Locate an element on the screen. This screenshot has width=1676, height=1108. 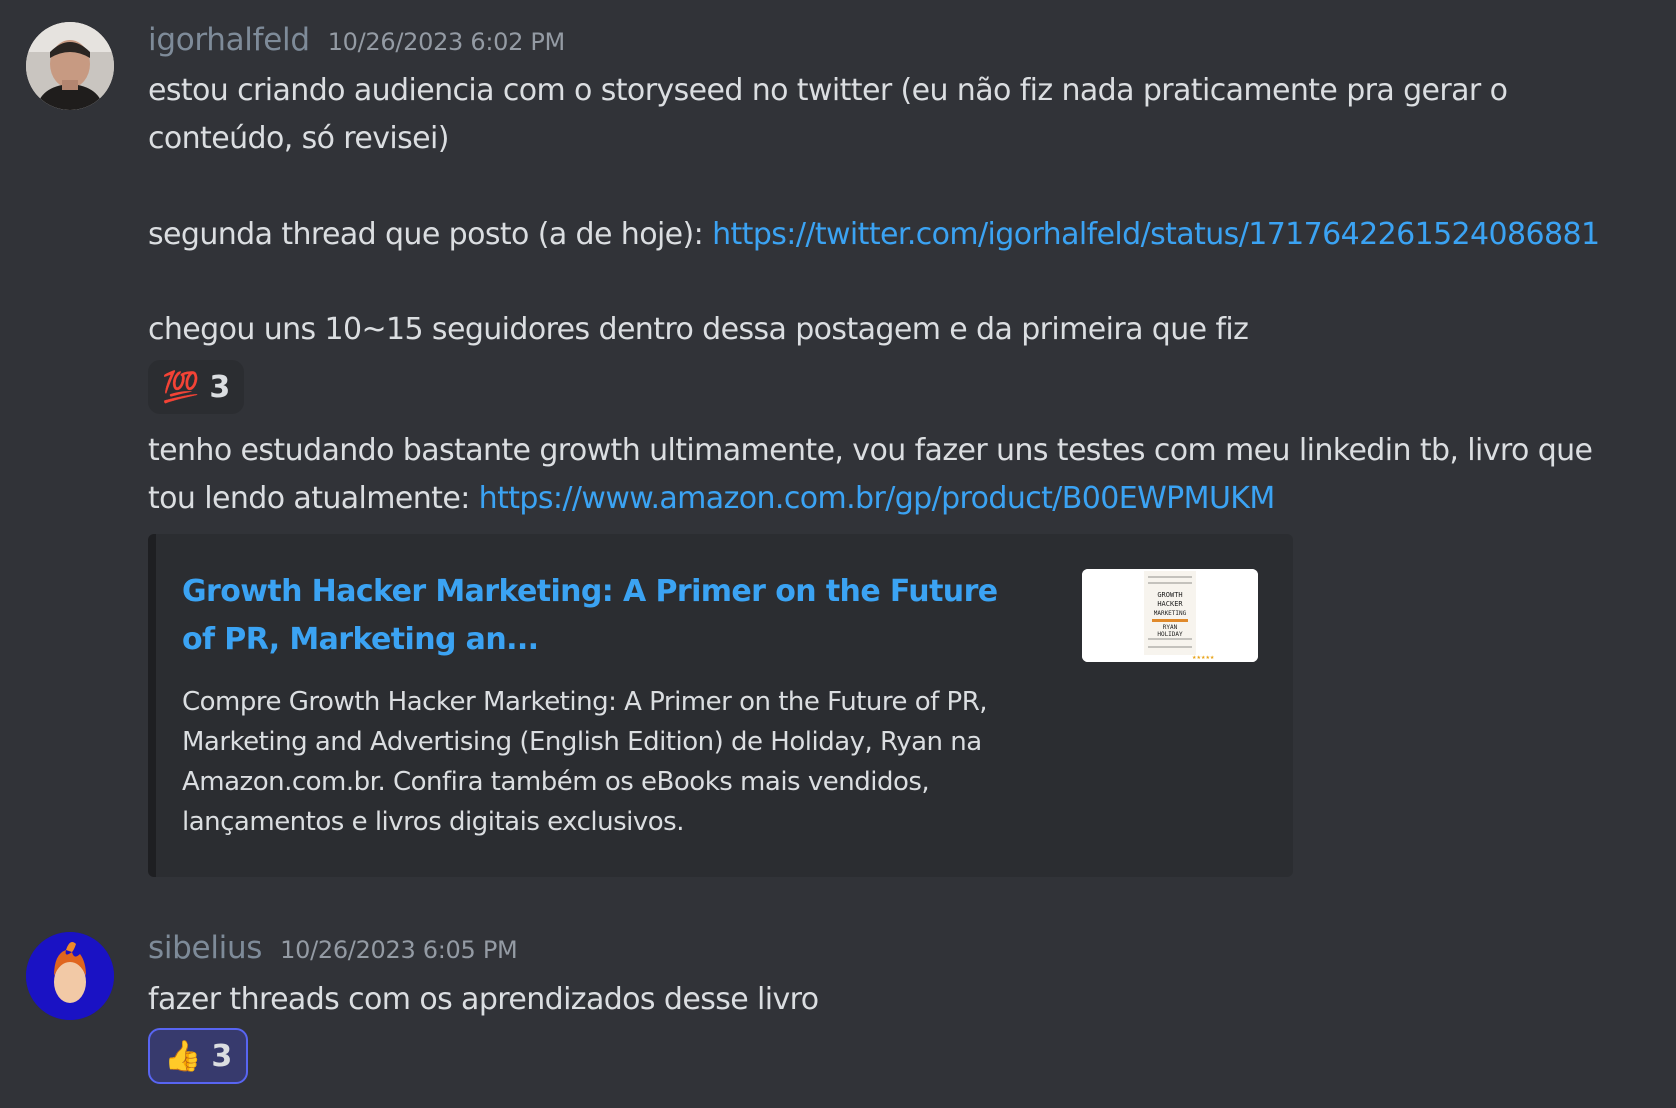
avatar-sibelius is located at coordinates (70, 976).